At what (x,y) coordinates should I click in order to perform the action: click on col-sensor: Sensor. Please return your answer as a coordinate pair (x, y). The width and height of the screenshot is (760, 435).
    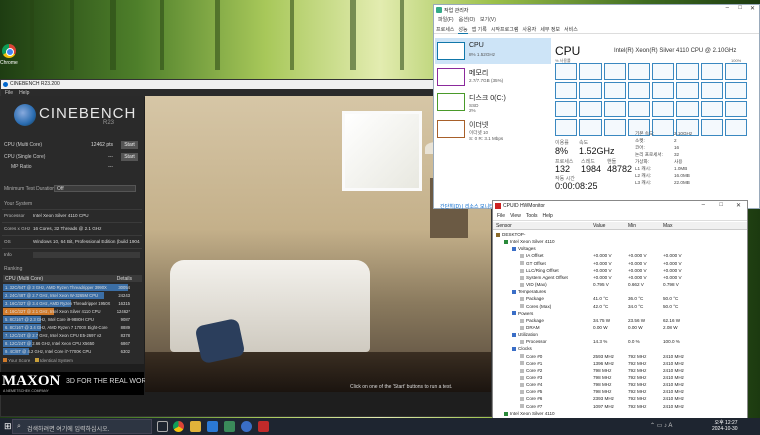
    Looking at the image, I should click on (504, 226).